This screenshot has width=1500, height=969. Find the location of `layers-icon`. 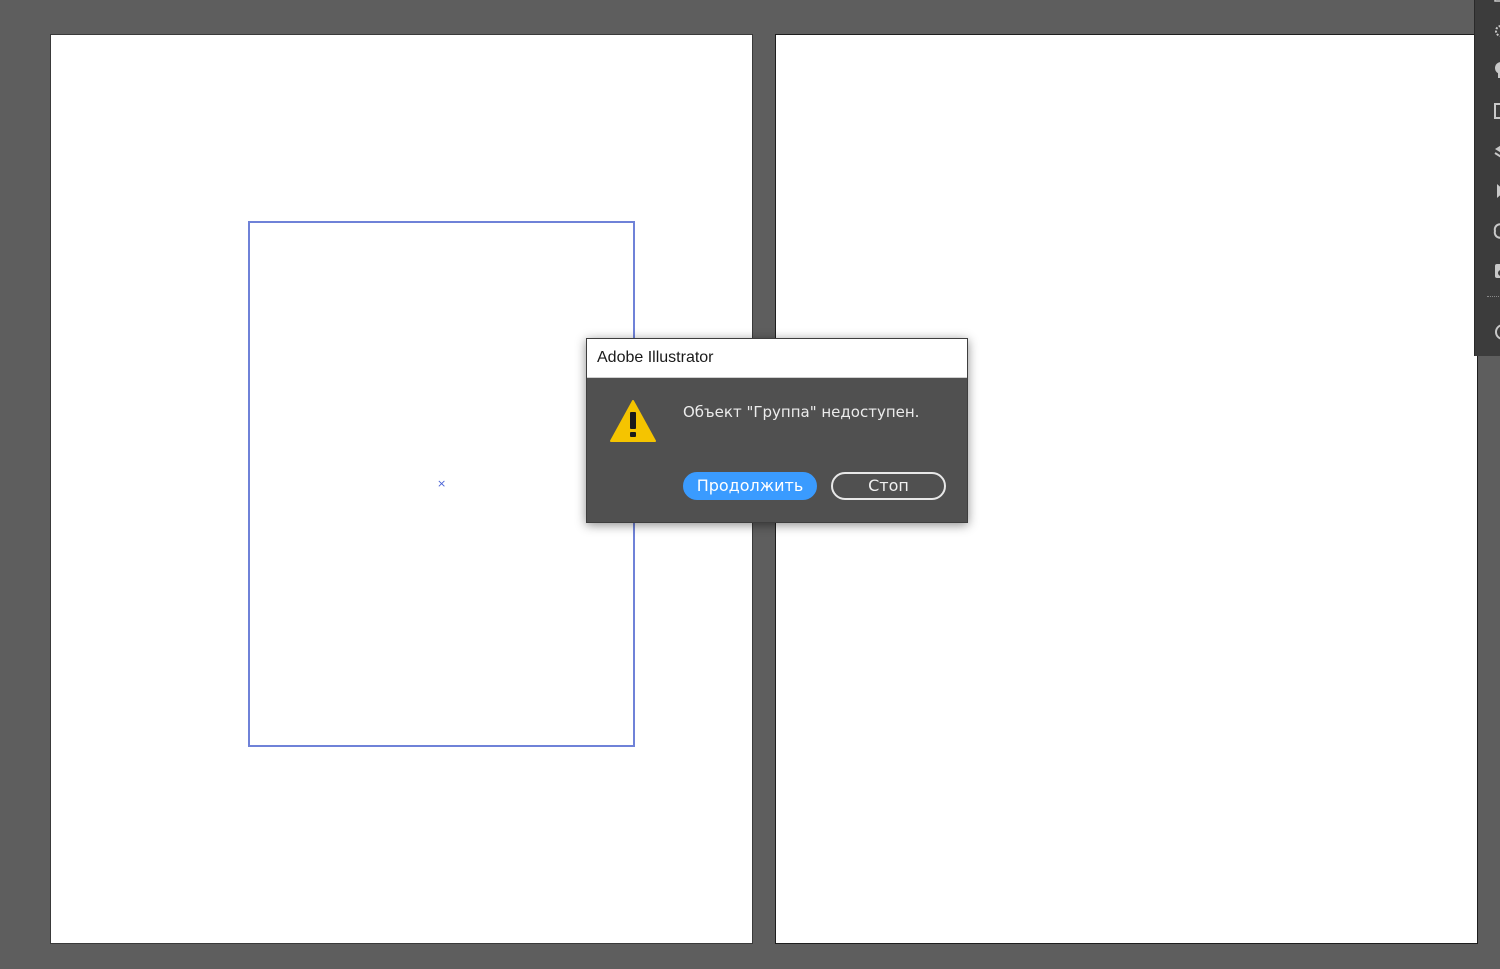

layers-icon is located at coordinates (1494, 151).